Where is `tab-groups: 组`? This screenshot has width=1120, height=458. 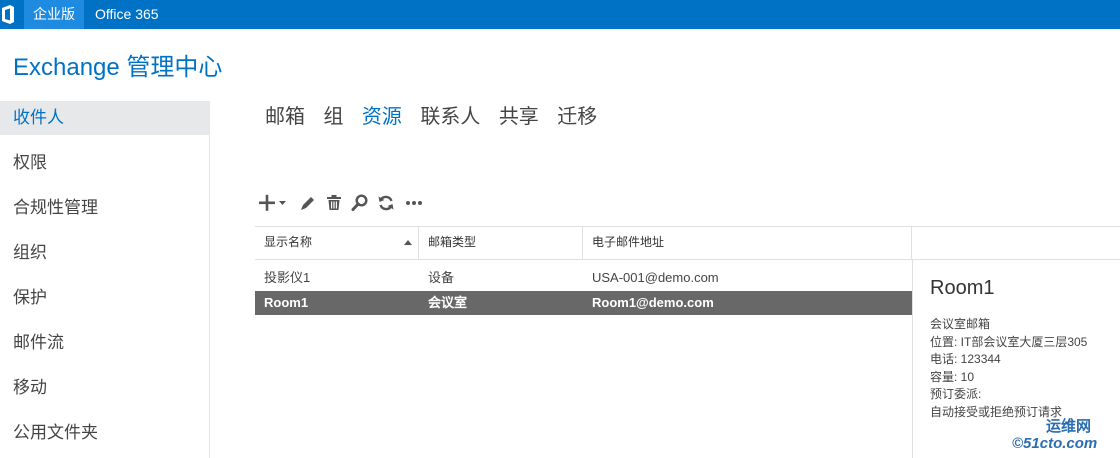 tab-groups: 组 is located at coordinates (333, 117).